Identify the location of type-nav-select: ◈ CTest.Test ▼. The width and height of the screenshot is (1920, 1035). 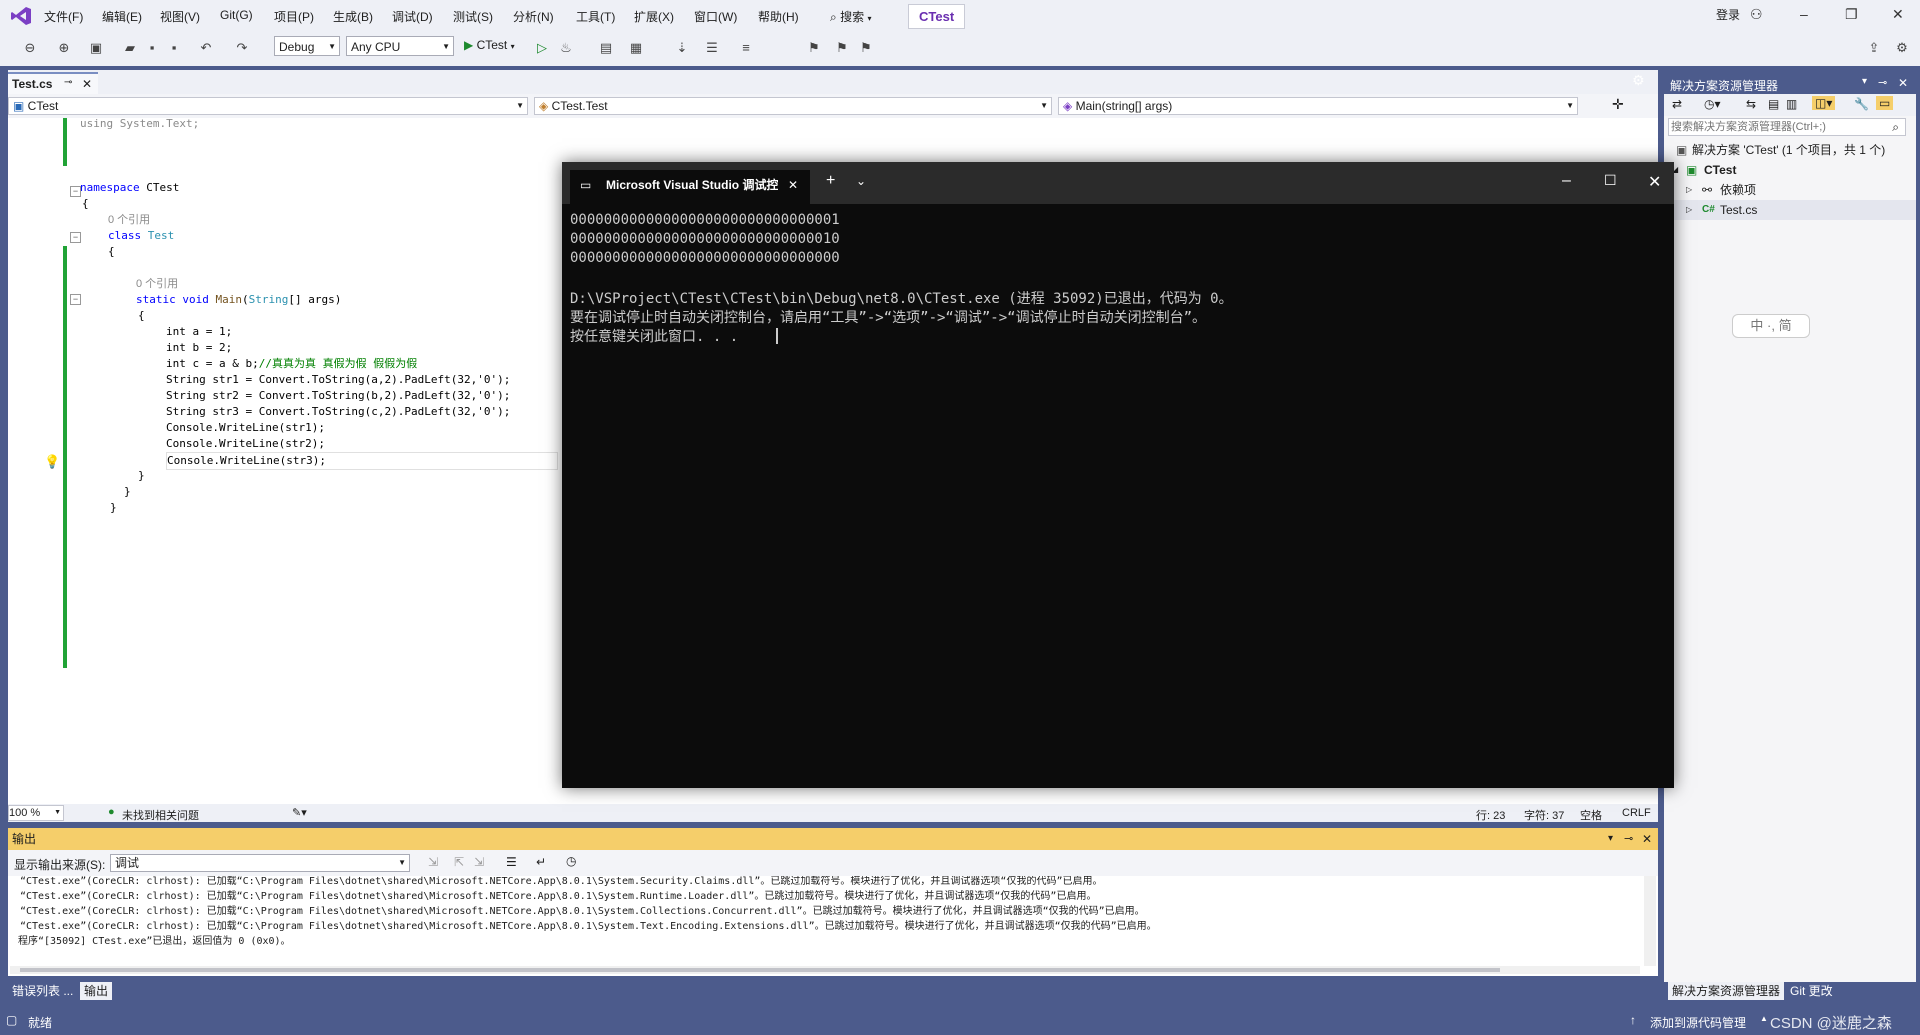
(793, 106).